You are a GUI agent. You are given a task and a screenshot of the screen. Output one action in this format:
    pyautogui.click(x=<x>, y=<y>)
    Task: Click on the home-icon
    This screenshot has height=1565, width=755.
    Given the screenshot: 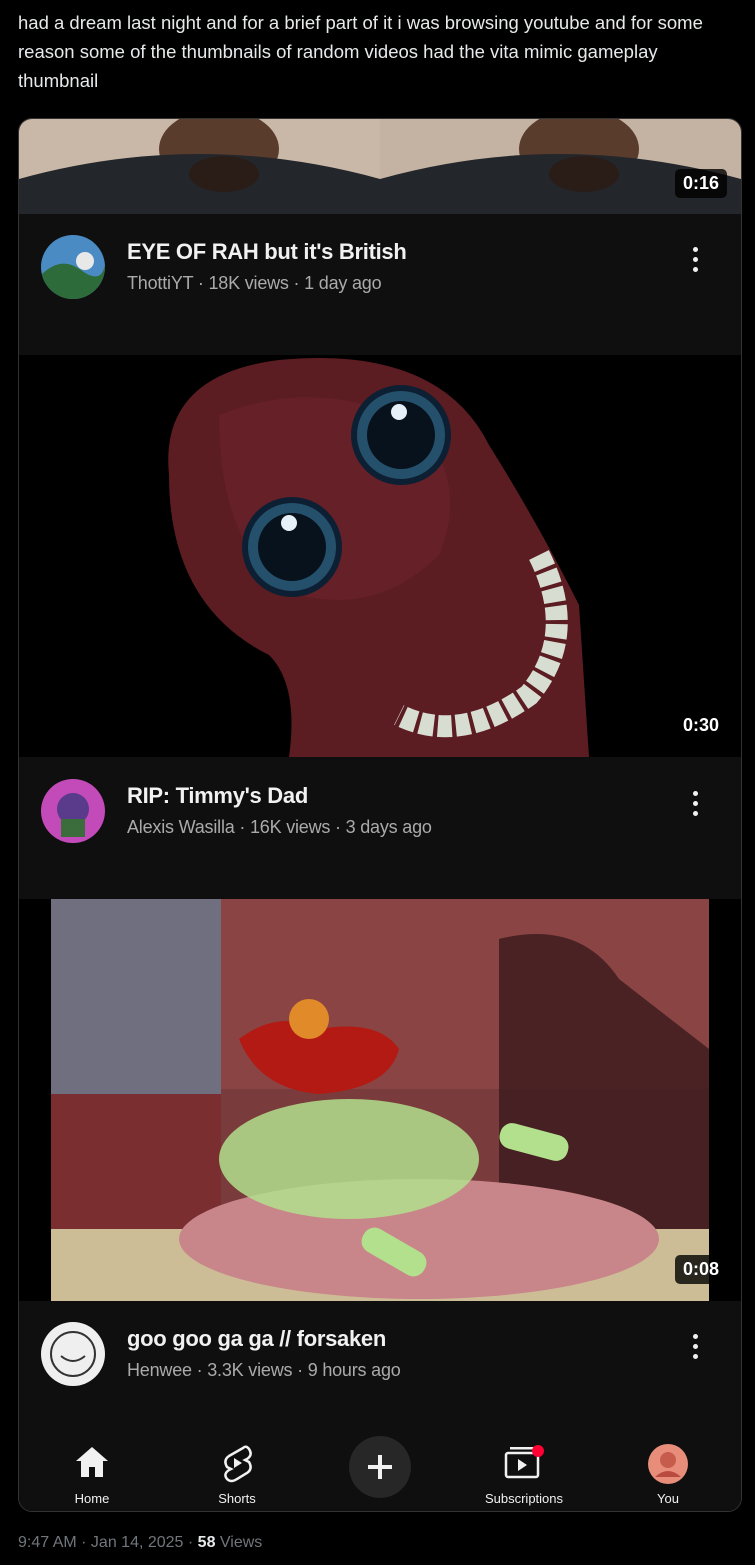 What is the action you would take?
    pyautogui.click(x=92, y=1462)
    